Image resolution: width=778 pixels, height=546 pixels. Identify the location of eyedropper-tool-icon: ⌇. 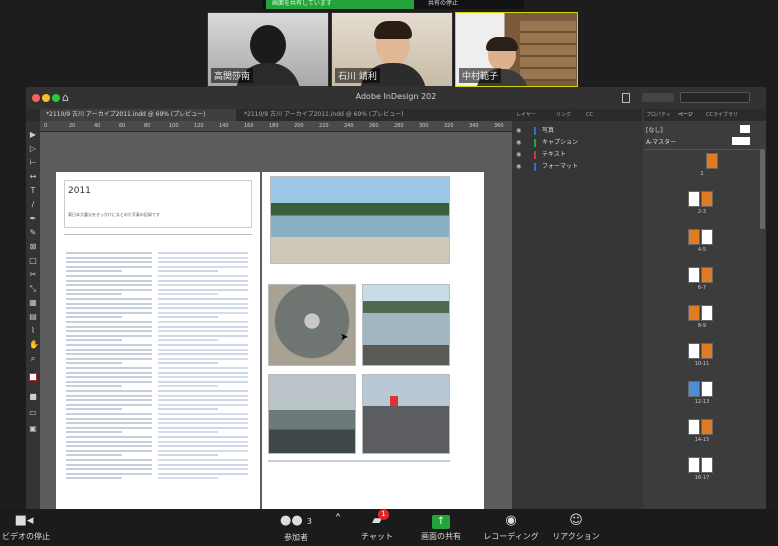
(33, 331).